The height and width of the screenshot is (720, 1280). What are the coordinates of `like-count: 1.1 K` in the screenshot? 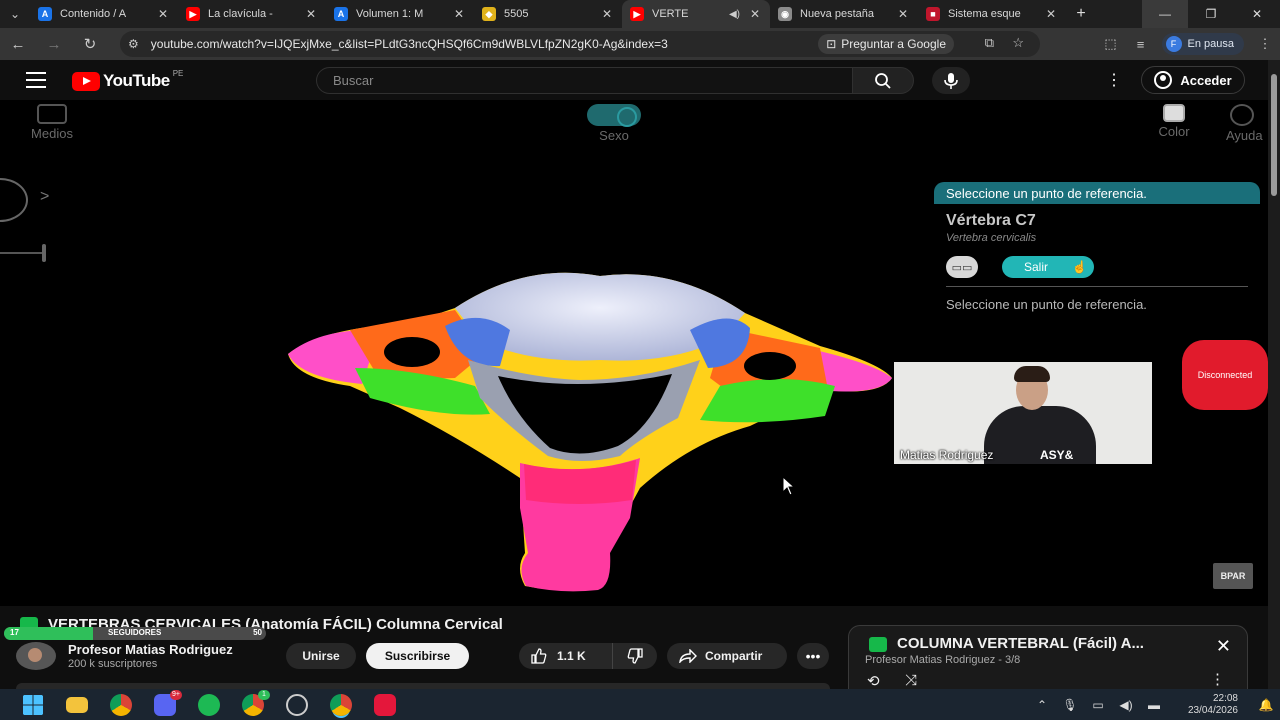 It's located at (571, 656).